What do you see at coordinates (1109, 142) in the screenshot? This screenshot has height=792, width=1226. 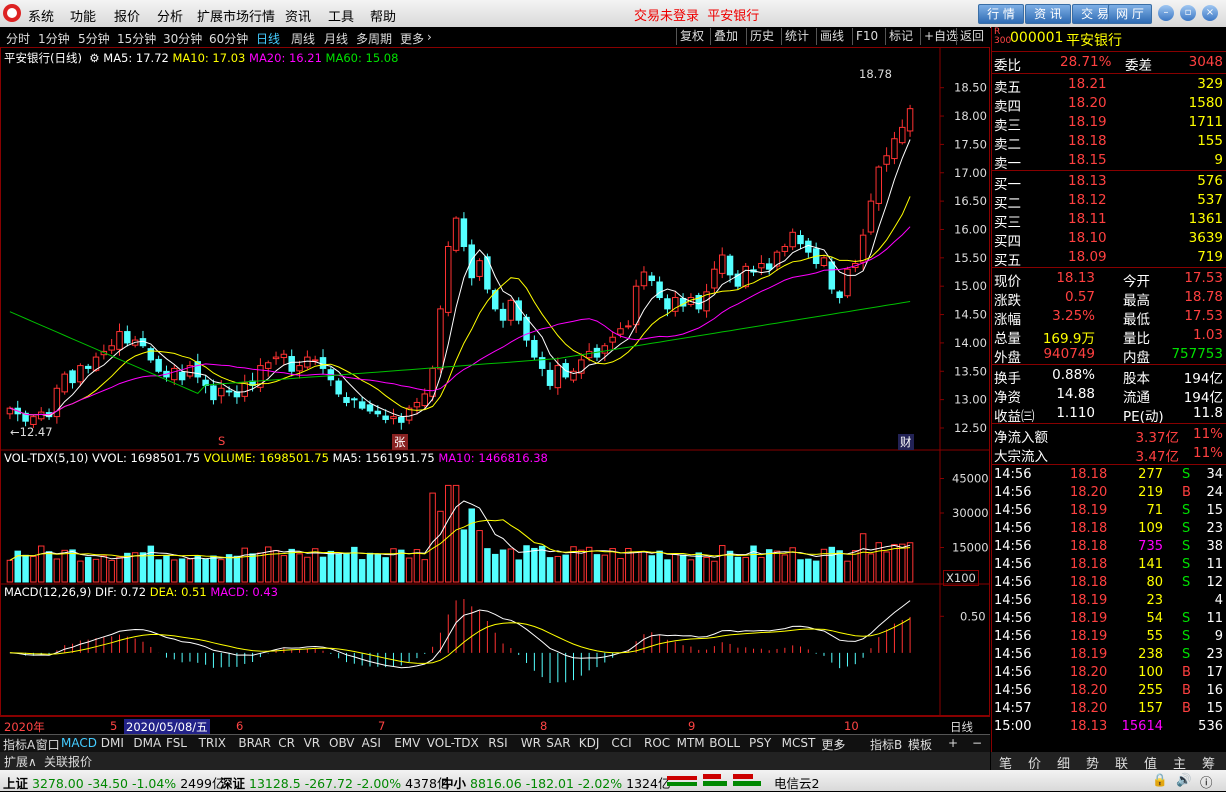 I see `ask-row: 卖二 18.18 155` at bounding box center [1109, 142].